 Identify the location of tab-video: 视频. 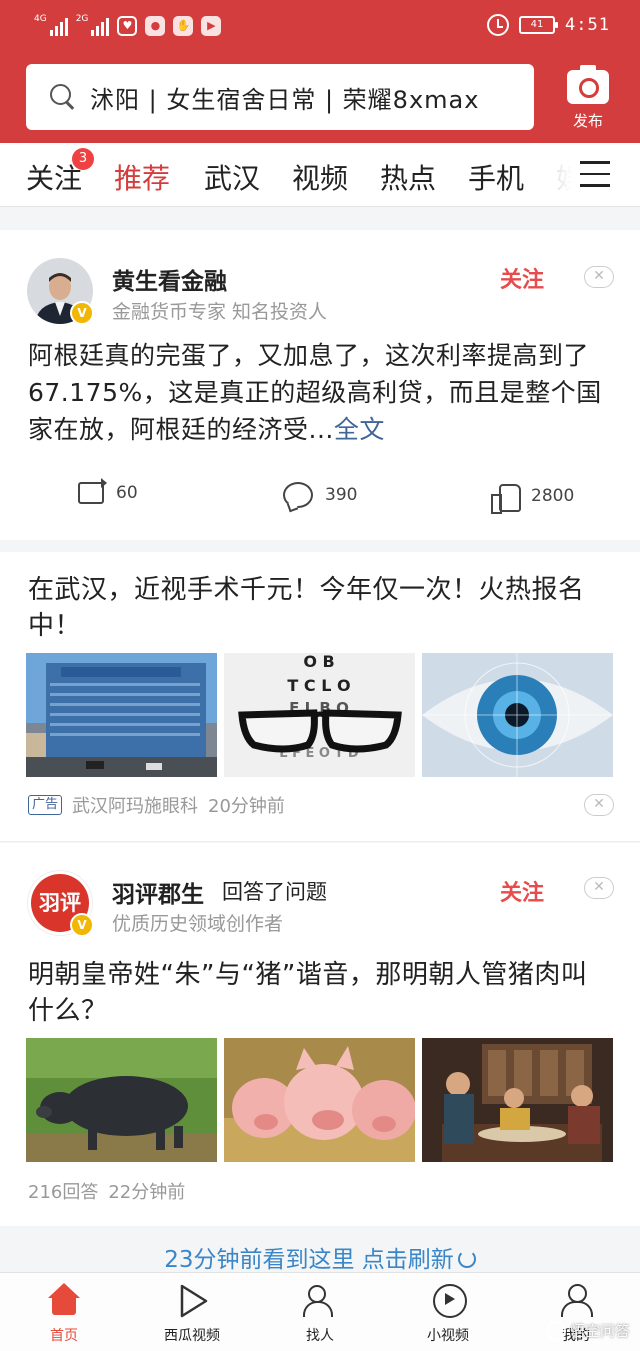
(320, 177).